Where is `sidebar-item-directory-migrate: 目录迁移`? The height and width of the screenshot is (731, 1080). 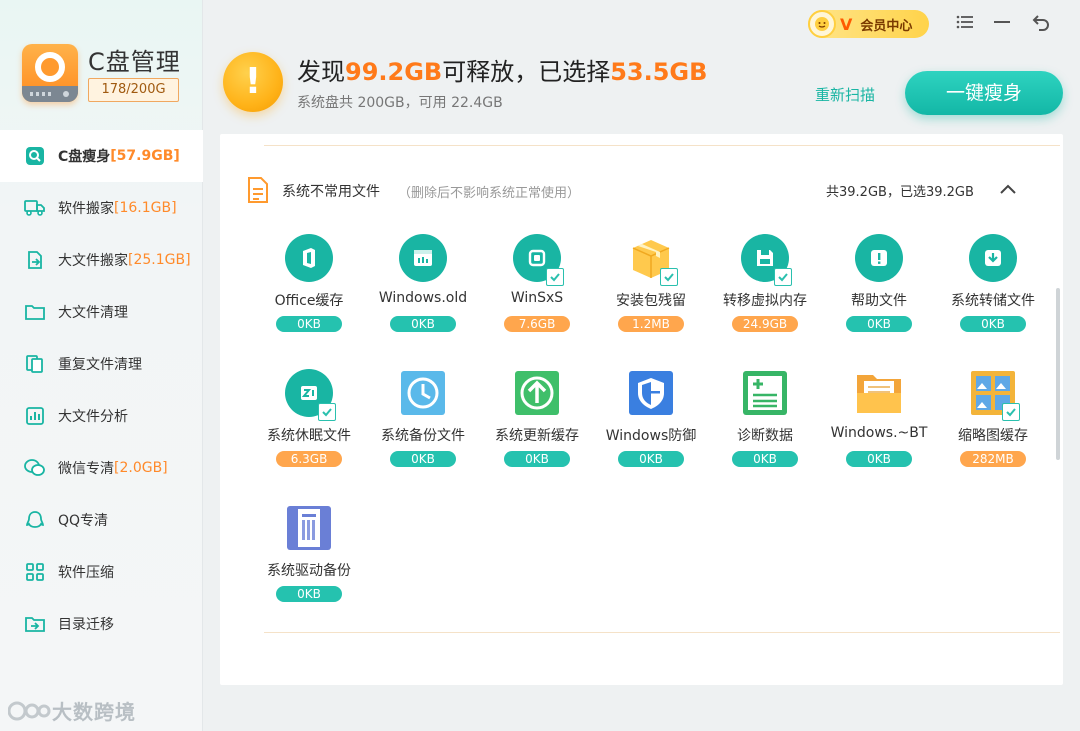 sidebar-item-directory-migrate: 目录迁移 is located at coordinates (101, 624).